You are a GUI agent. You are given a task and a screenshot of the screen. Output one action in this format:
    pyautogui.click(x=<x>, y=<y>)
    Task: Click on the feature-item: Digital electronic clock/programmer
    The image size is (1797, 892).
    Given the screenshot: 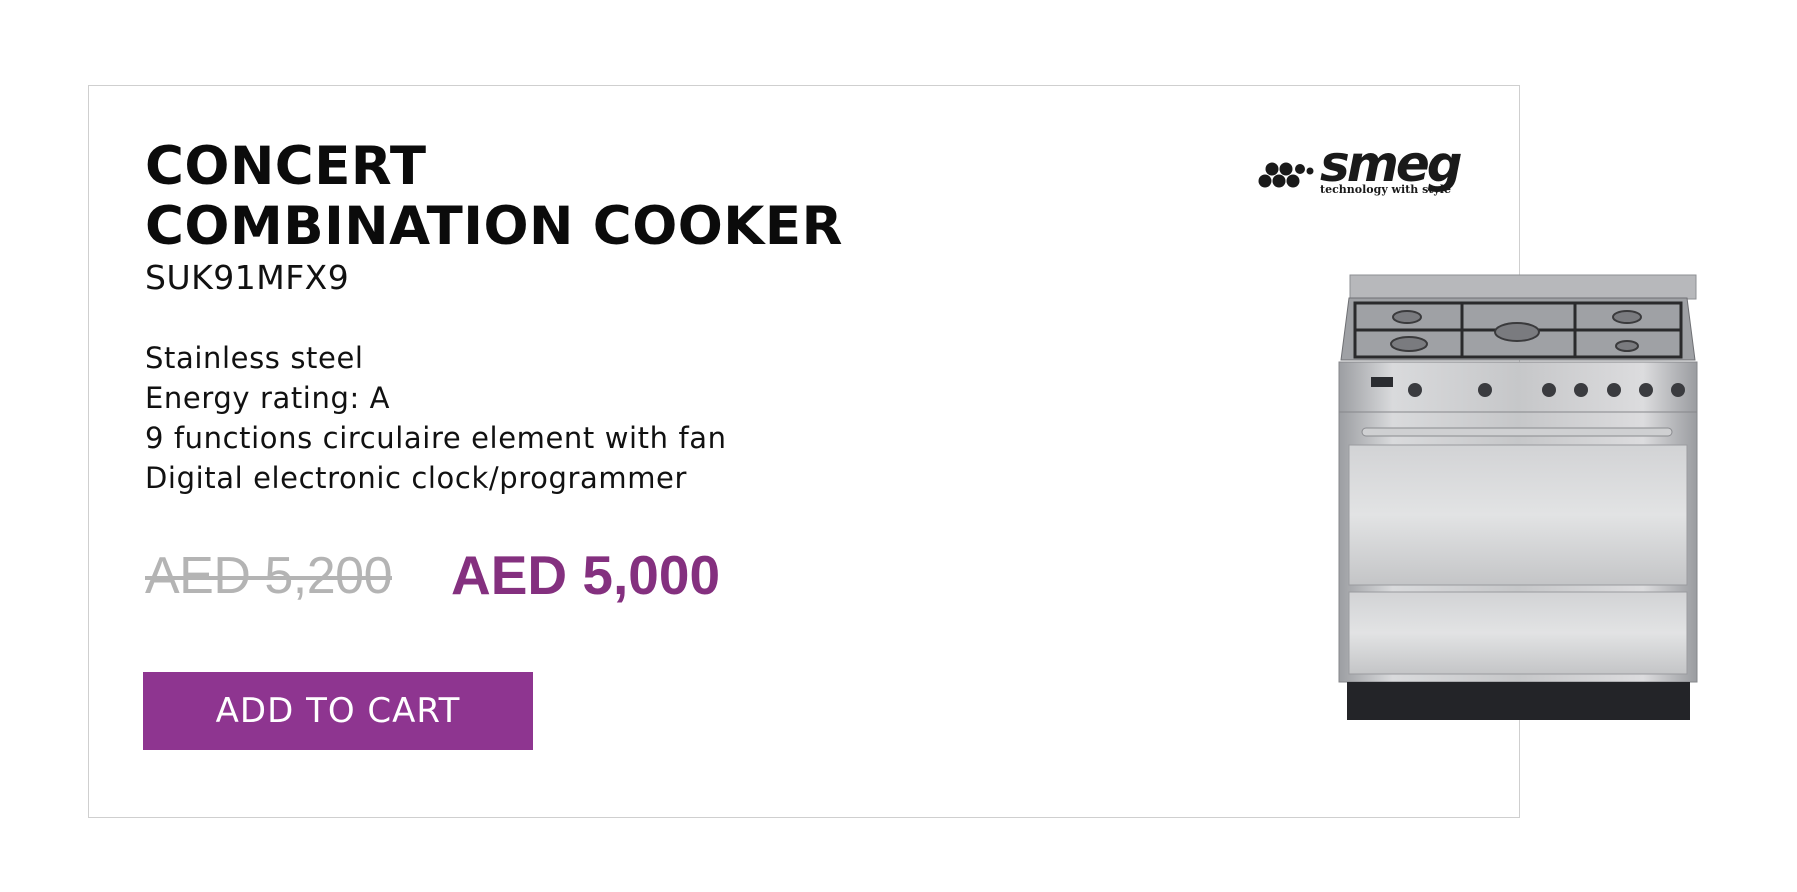 What is the action you would take?
    pyautogui.click(x=416, y=478)
    